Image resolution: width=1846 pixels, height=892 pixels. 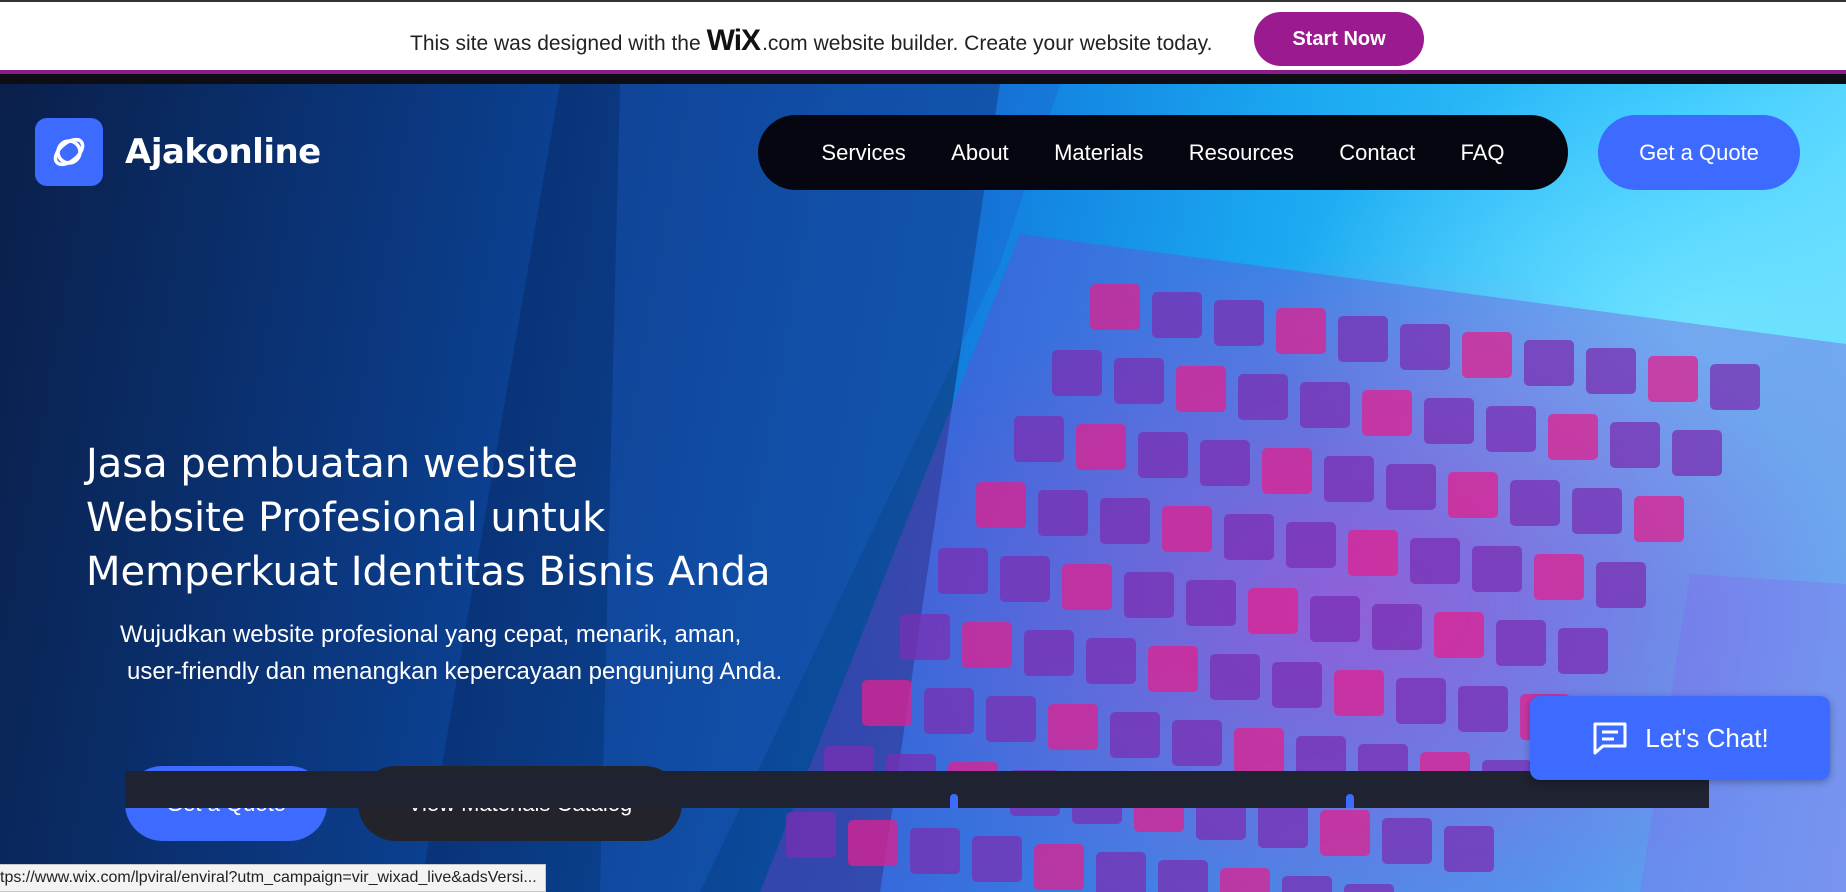 I want to click on wix-dotcom: .com, so click(x=785, y=43).